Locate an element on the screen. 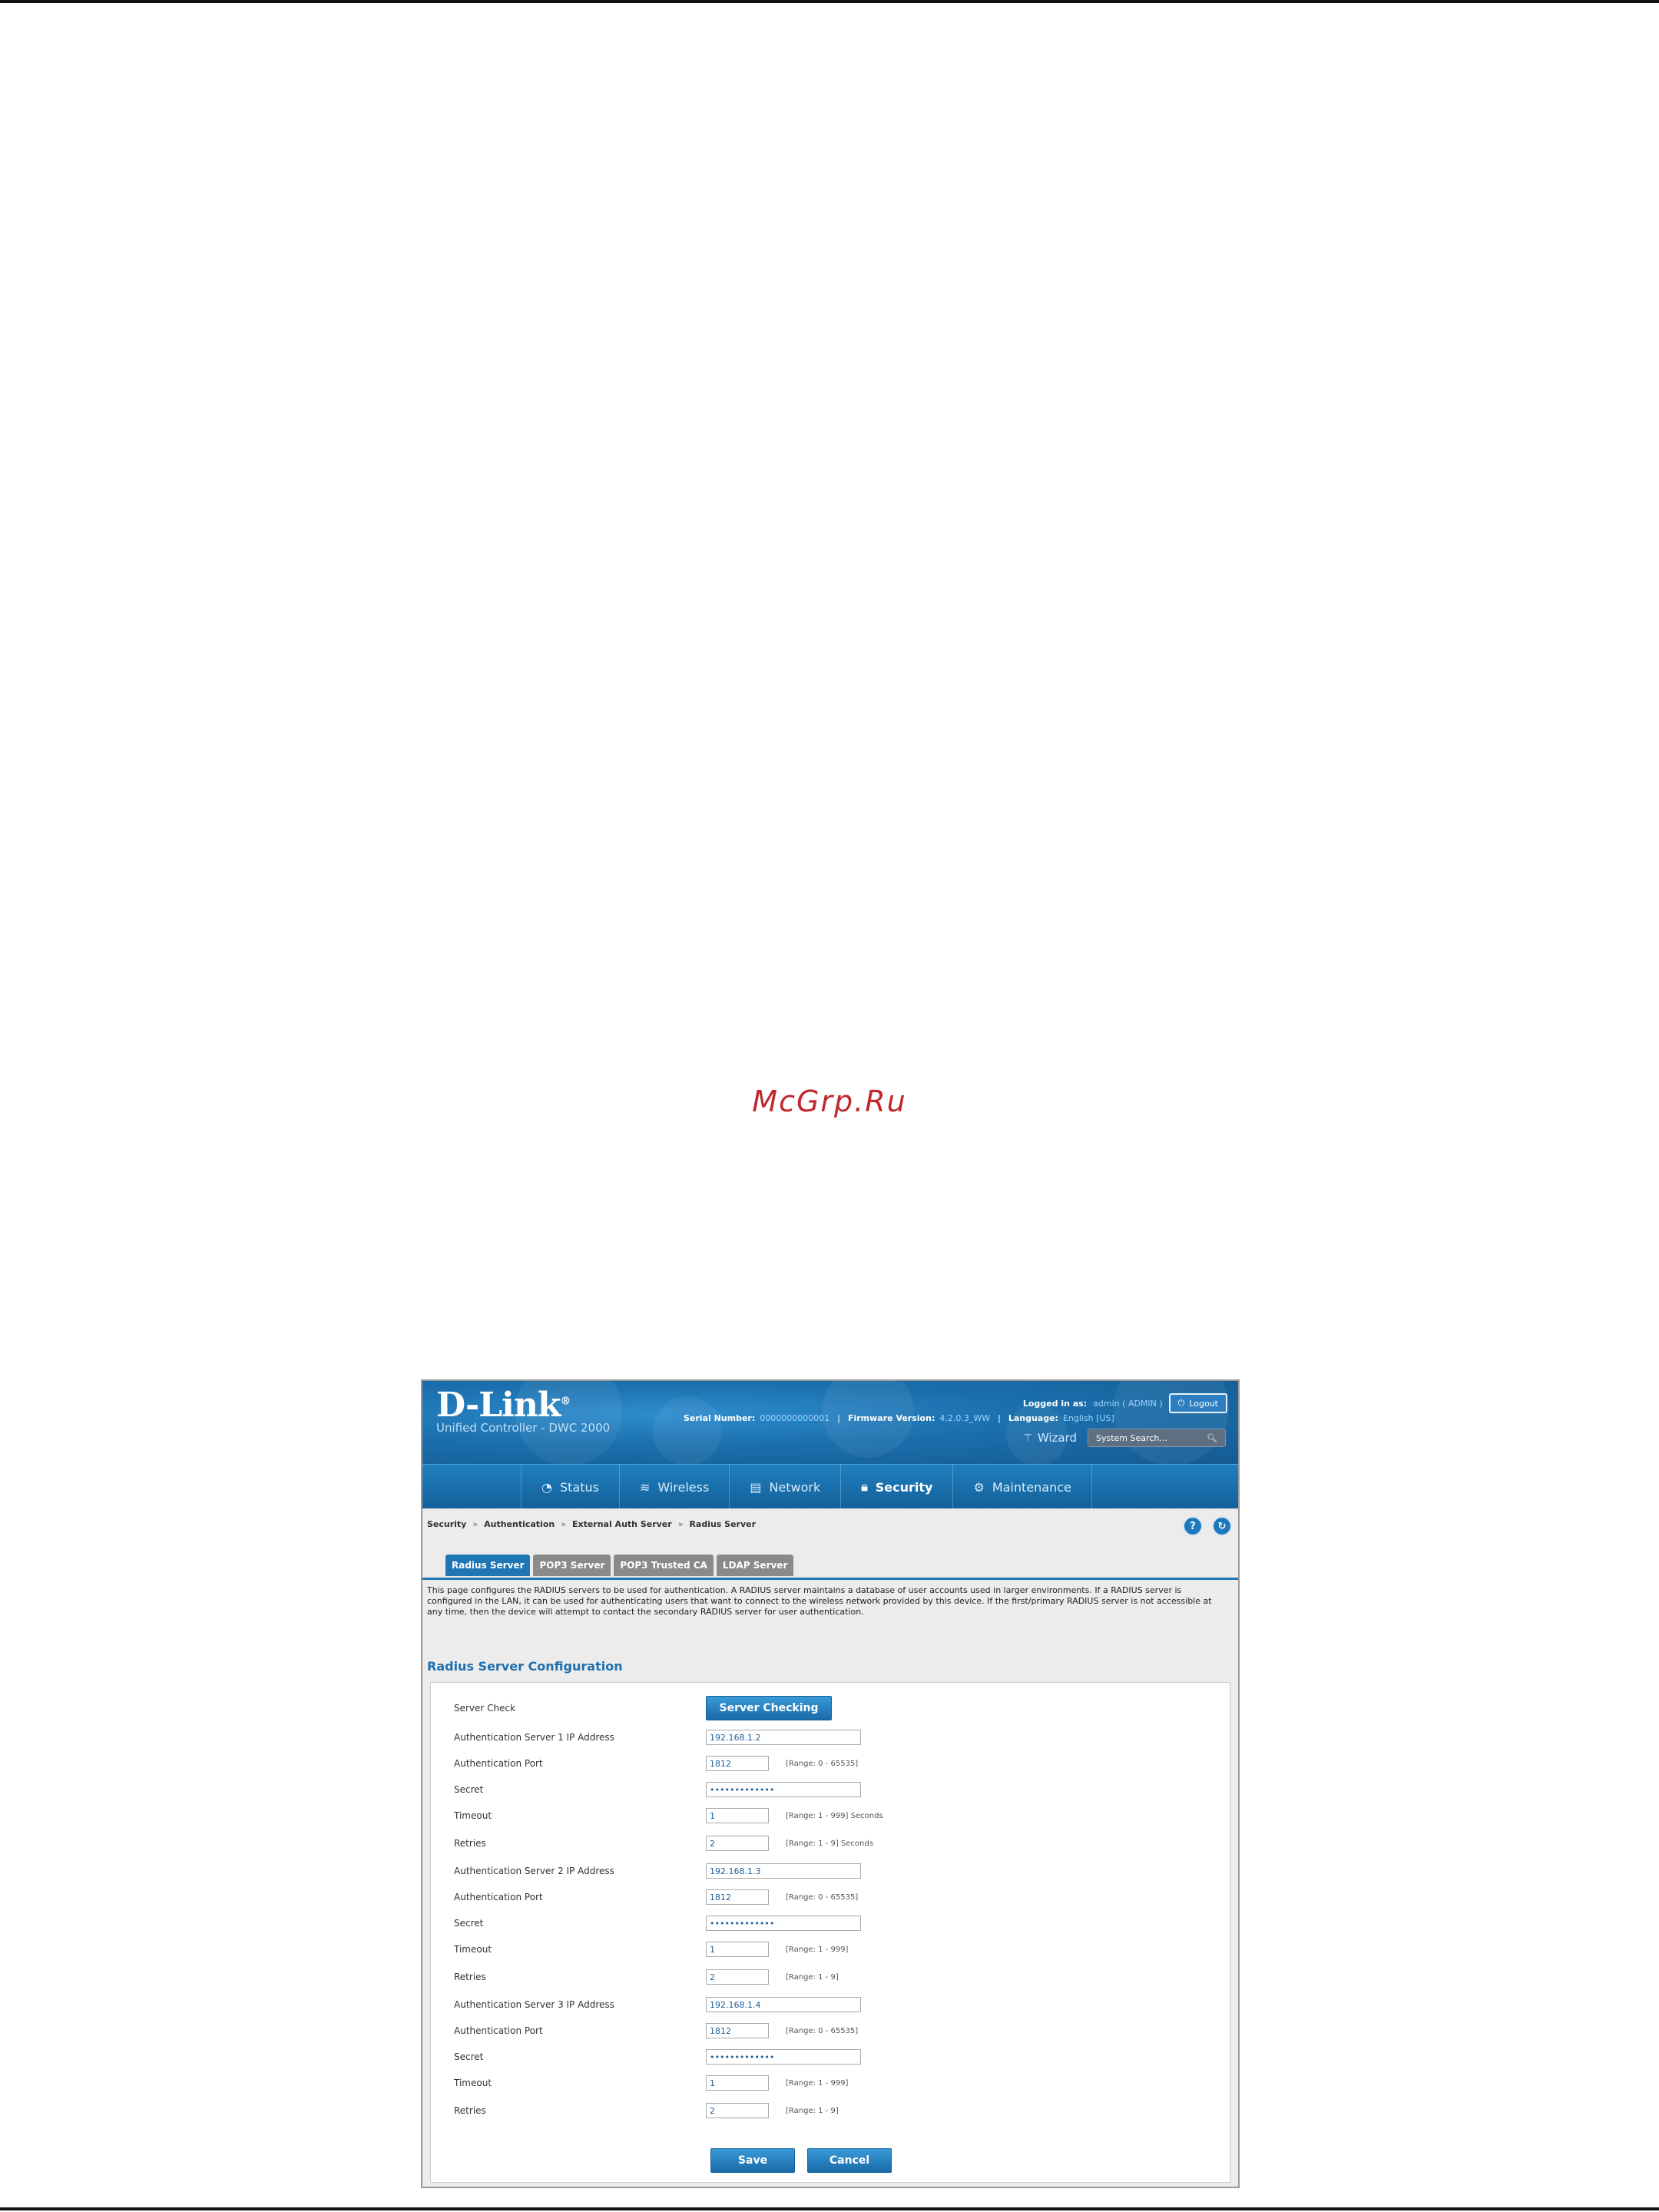 The width and height of the screenshot is (1659, 2212). server2-timeout-input: 1 is located at coordinates (738, 1950).